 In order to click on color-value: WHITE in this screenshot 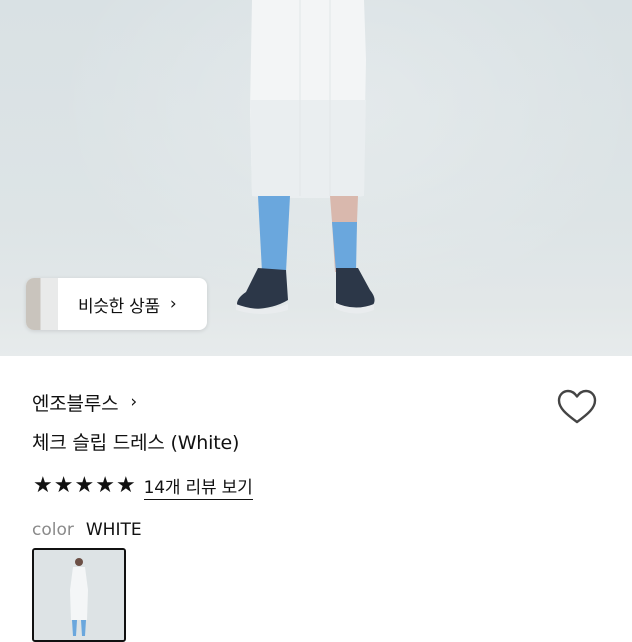, I will do `click(113, 530)`.